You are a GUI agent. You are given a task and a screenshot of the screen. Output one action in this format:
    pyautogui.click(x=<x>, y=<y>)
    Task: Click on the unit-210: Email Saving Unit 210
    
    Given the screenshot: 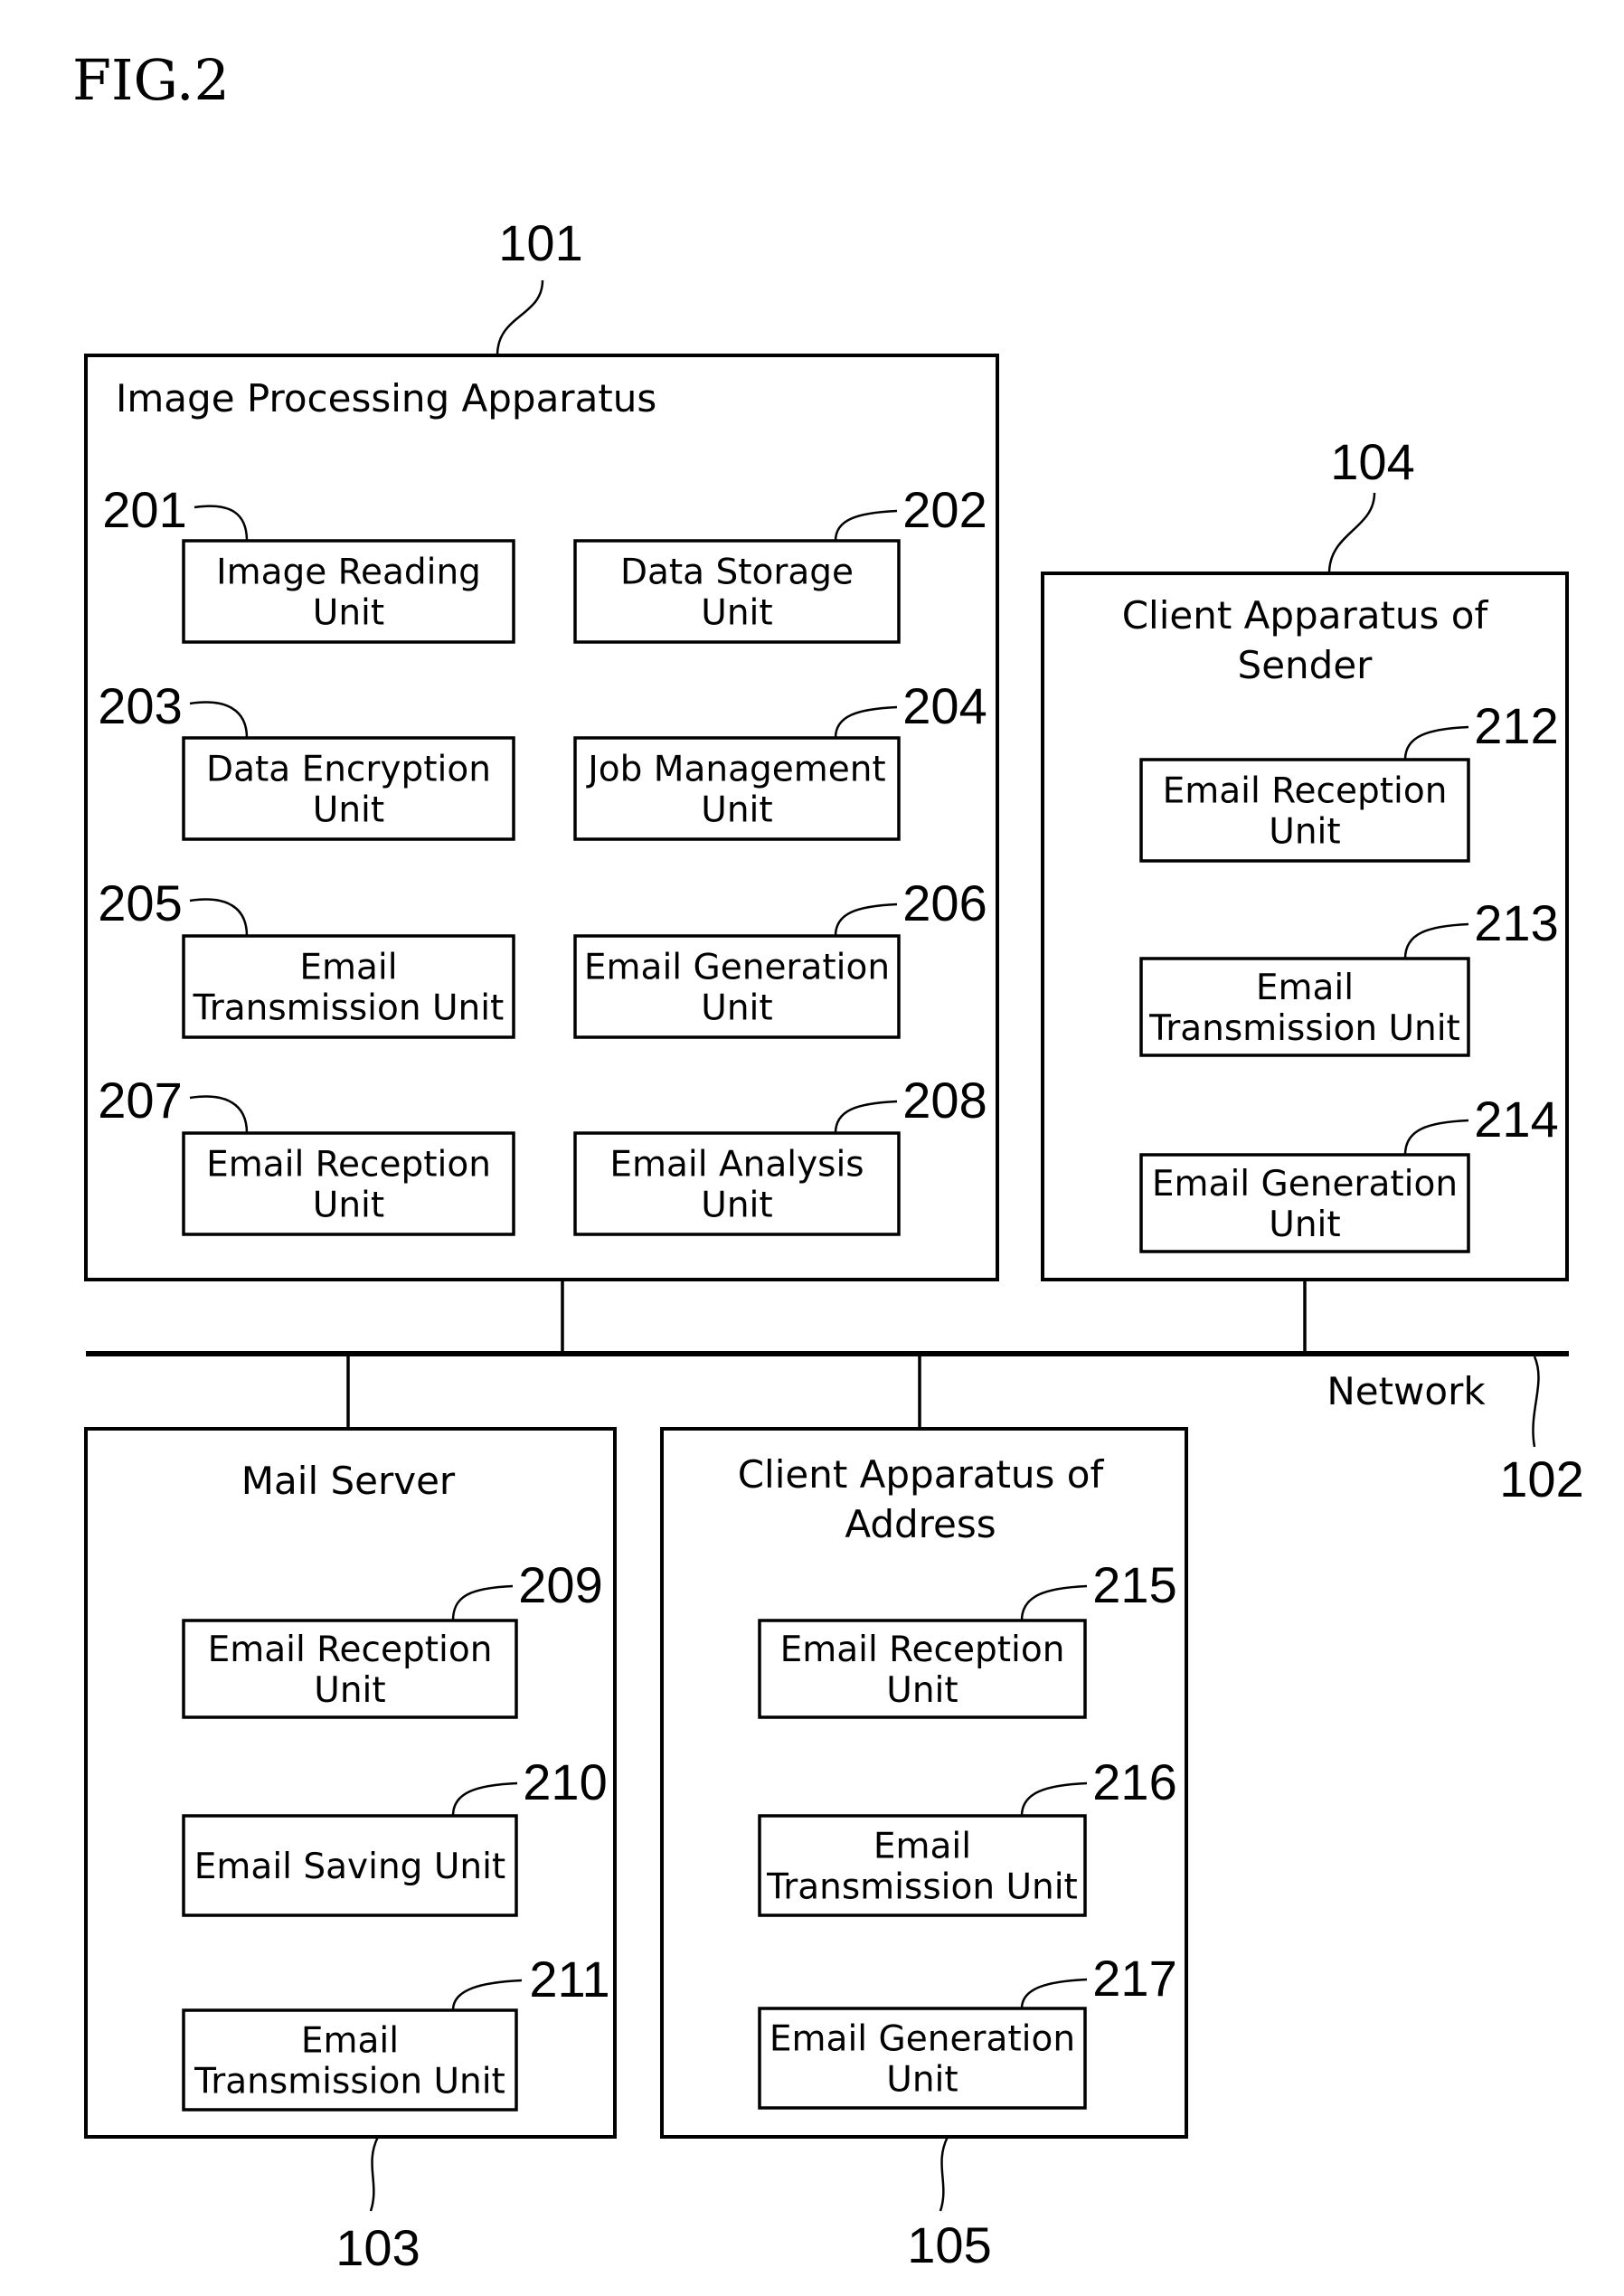 What is the action you would take?
    pyautogui.click(x=395, y=1835)
    